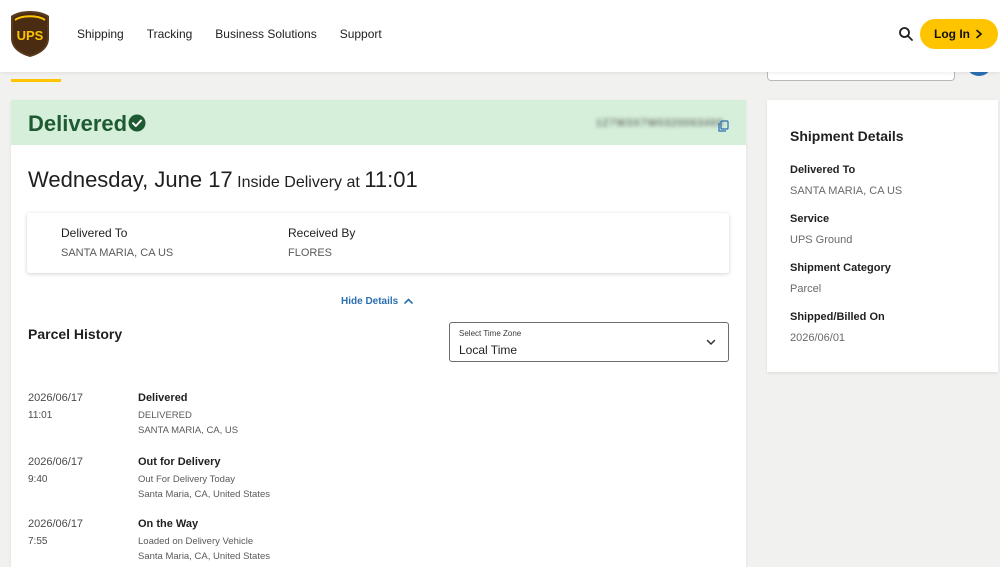 The image size is (1000, 567). What do you see at coordinates (409, 301) in the screenshot?
I see `chevron-up-icon` at bounding box center [409, 301].